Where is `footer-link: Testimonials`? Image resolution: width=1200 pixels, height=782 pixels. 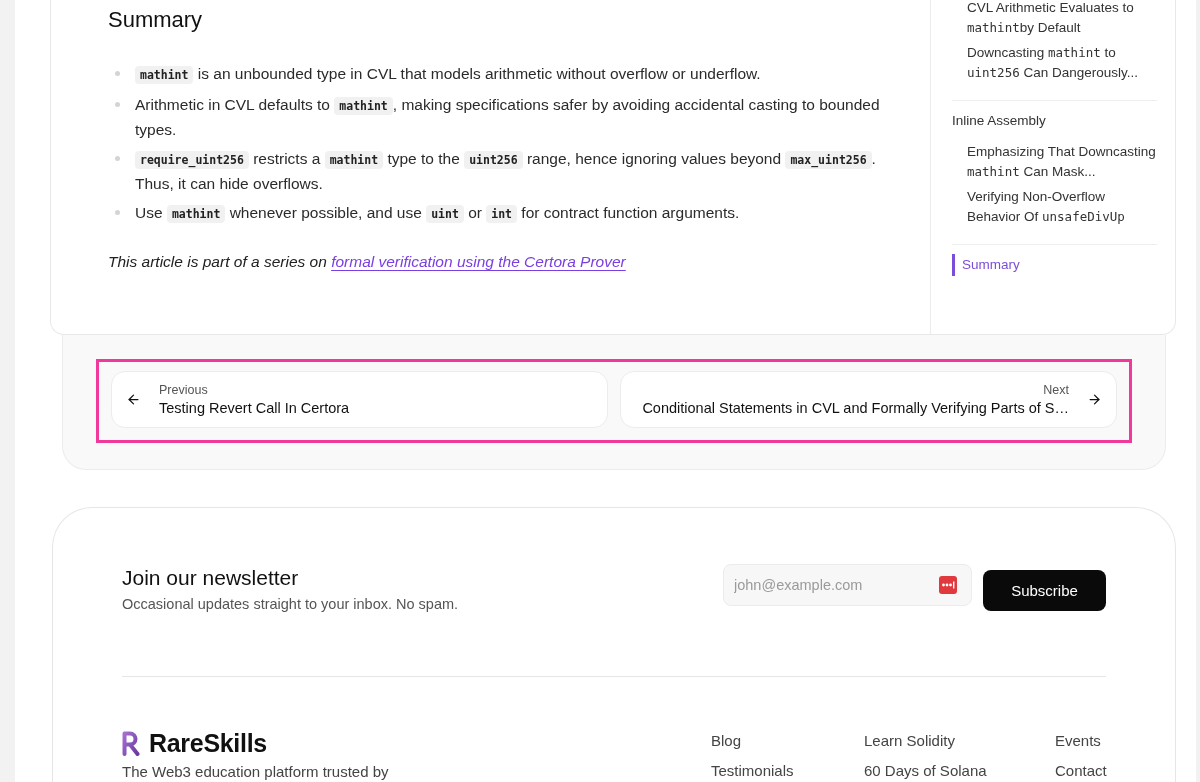 footer-link: Testimonials is located at coordinates (787, 771).